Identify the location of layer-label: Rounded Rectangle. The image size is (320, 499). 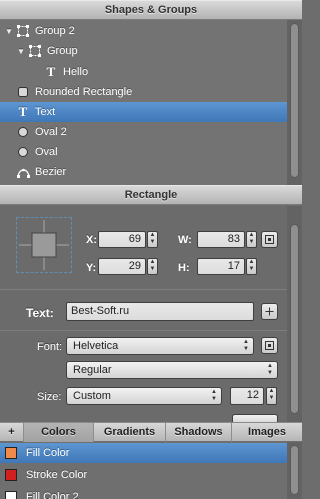
(84, 92).